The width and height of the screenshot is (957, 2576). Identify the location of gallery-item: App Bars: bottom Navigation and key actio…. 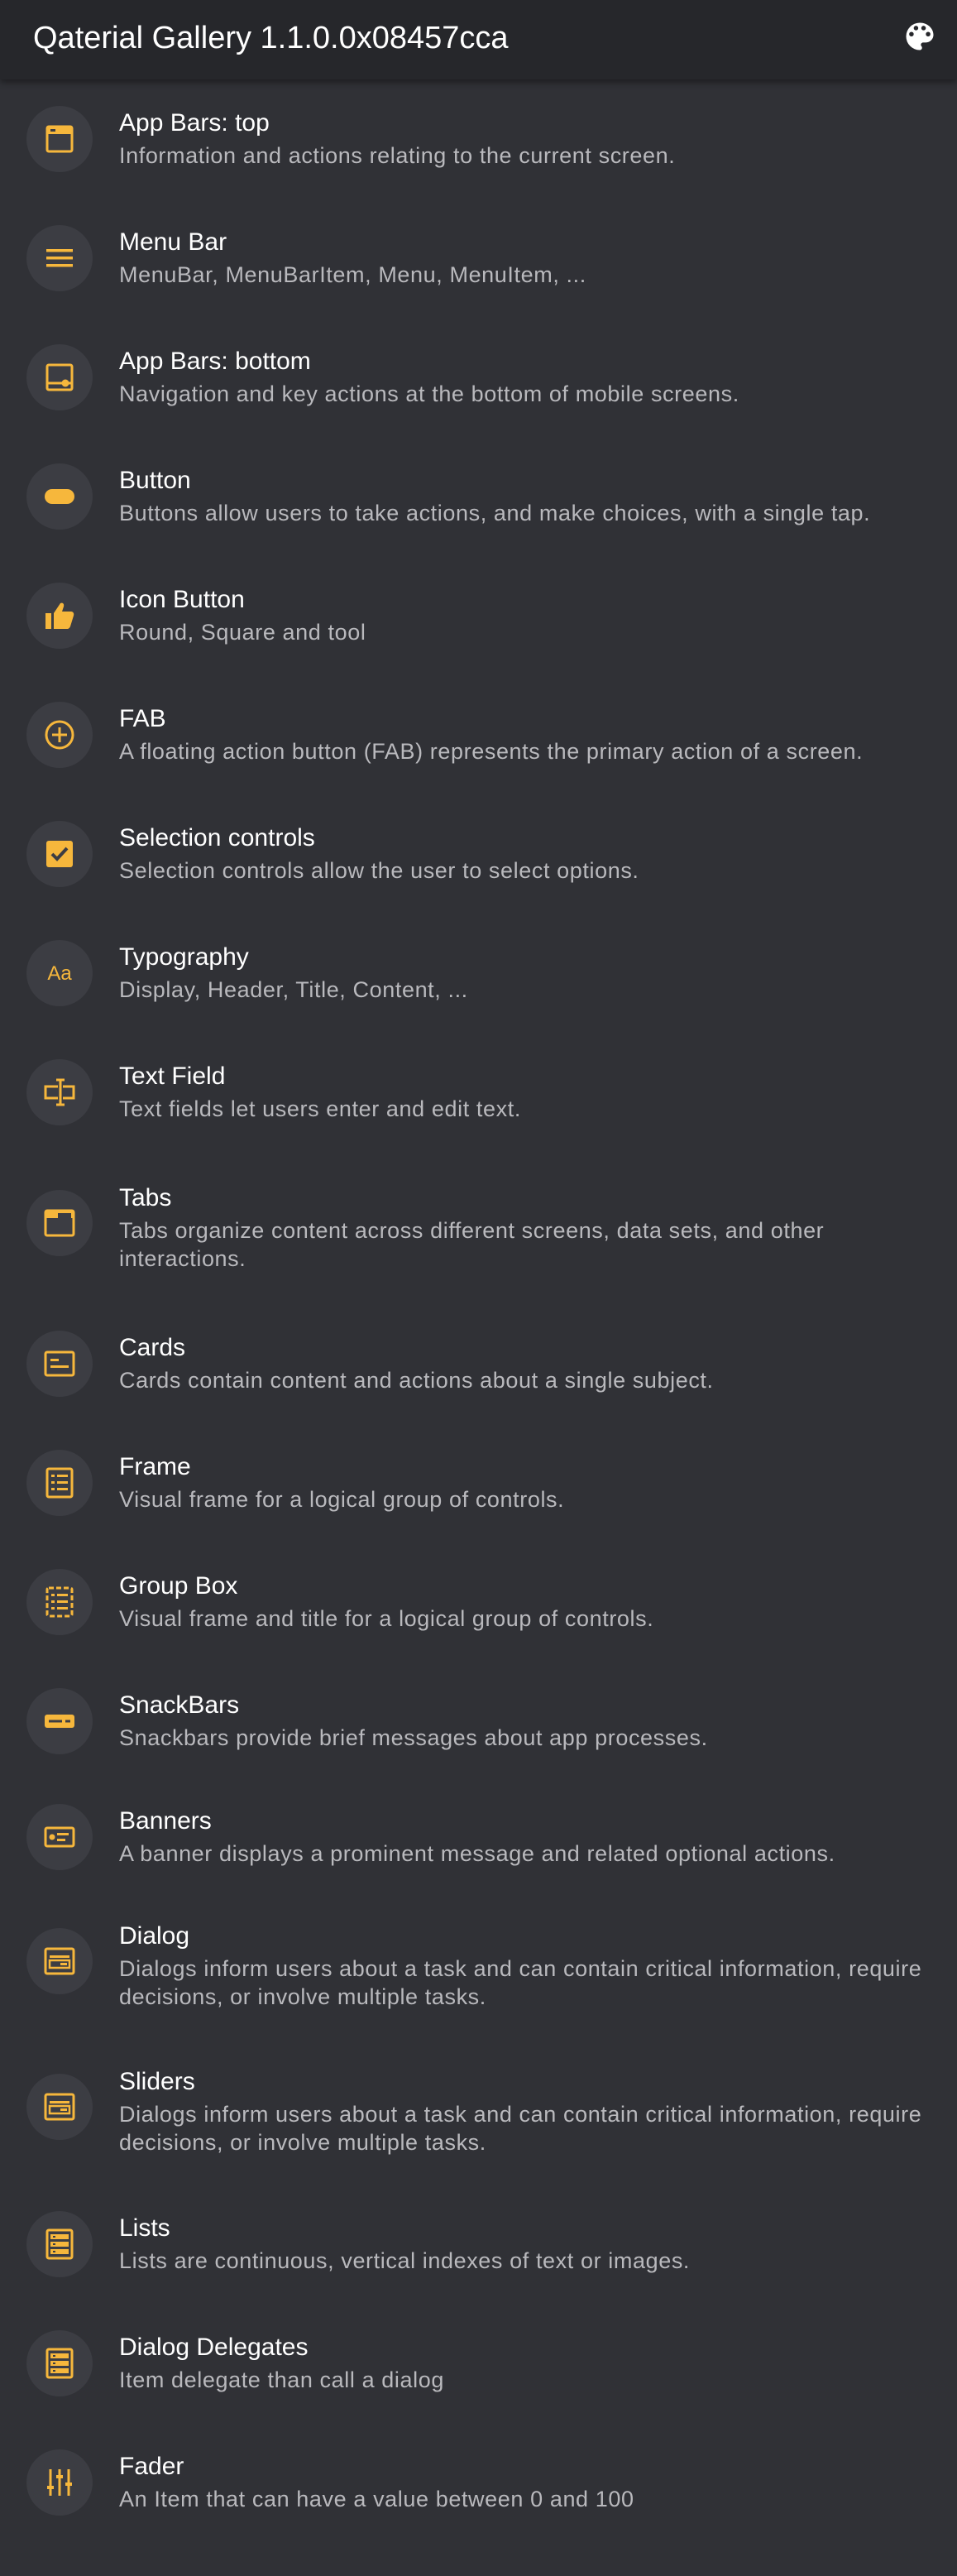
(478, 378).